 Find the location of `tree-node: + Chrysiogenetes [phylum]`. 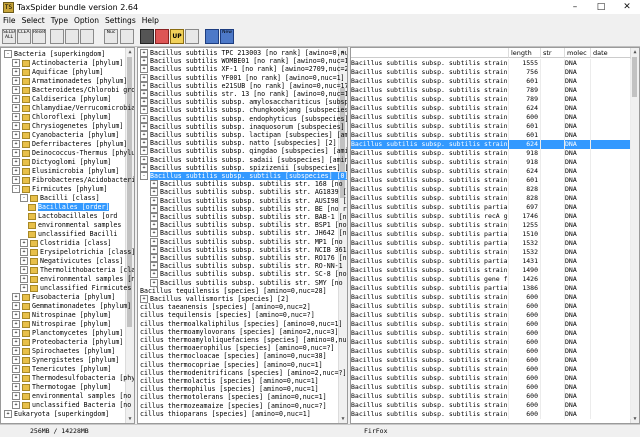

tree-node: + Chrysiogenetes [phylum] is located at coordinates (67, 126).